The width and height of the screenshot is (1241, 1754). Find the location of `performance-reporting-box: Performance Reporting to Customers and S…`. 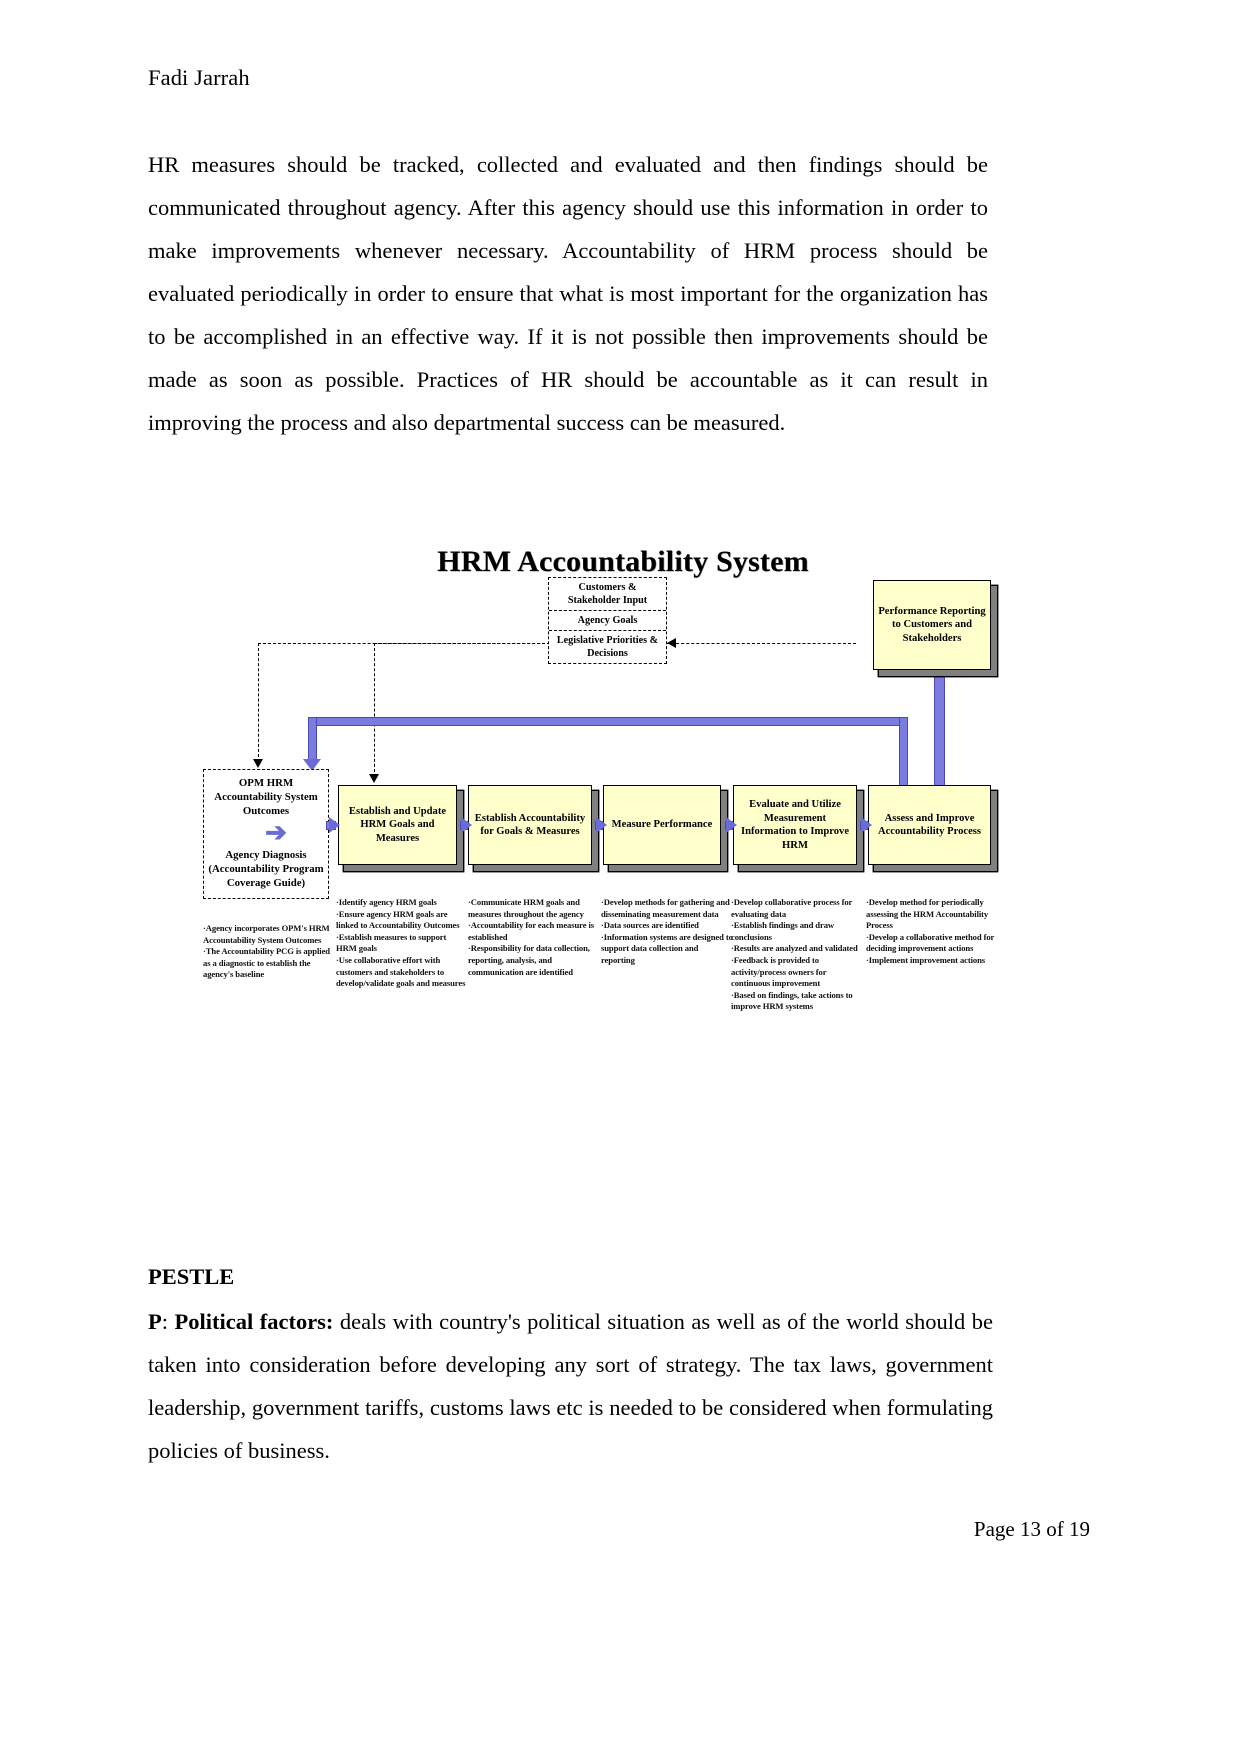

performance-reporting-box: Performance Reporting to Customers and S… is located at coordinates (932, 625).